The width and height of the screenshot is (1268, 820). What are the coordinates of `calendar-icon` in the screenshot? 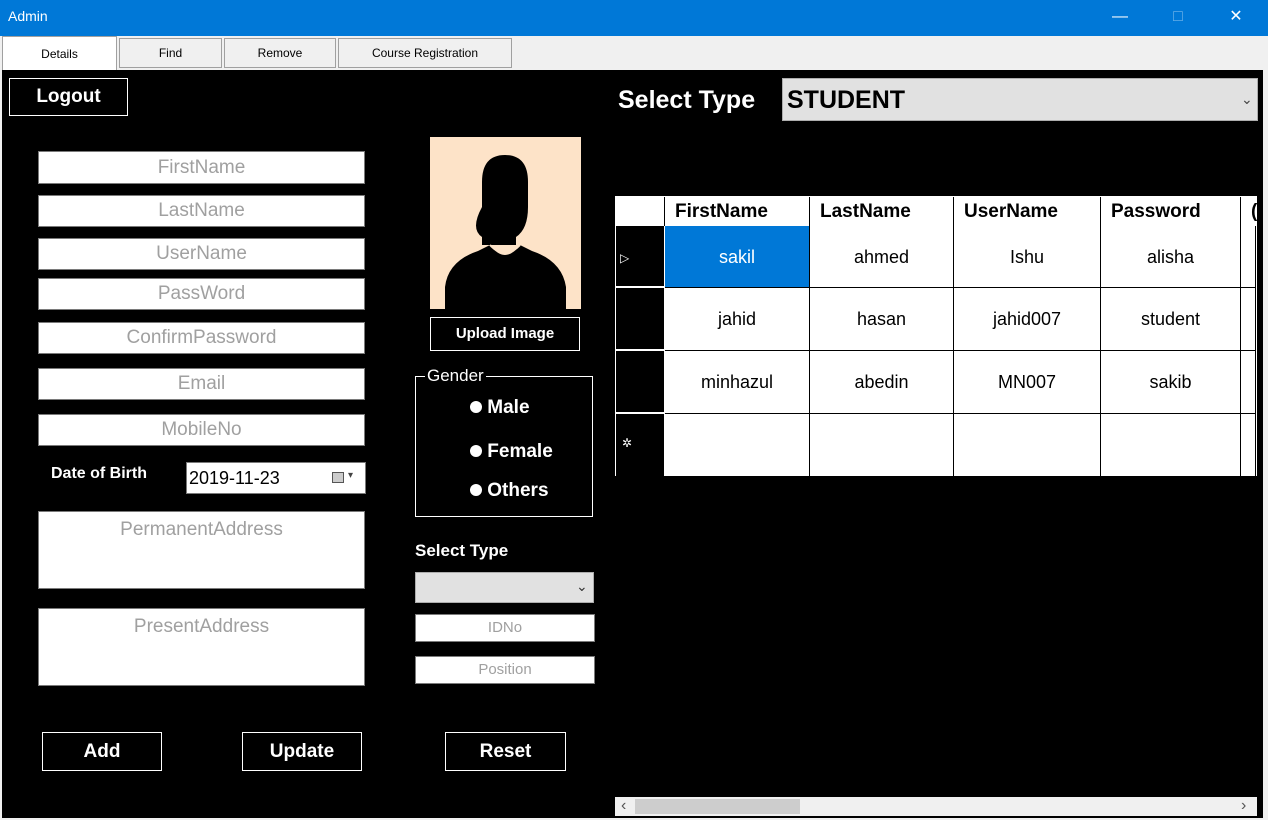 It's located at (338, 477).